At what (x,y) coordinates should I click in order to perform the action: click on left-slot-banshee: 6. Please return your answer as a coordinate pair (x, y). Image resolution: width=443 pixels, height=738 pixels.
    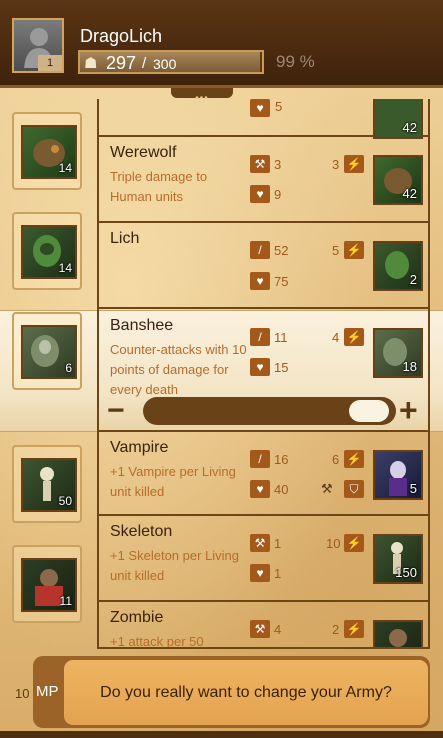
    Looking at the image, I should click on (47, 351).